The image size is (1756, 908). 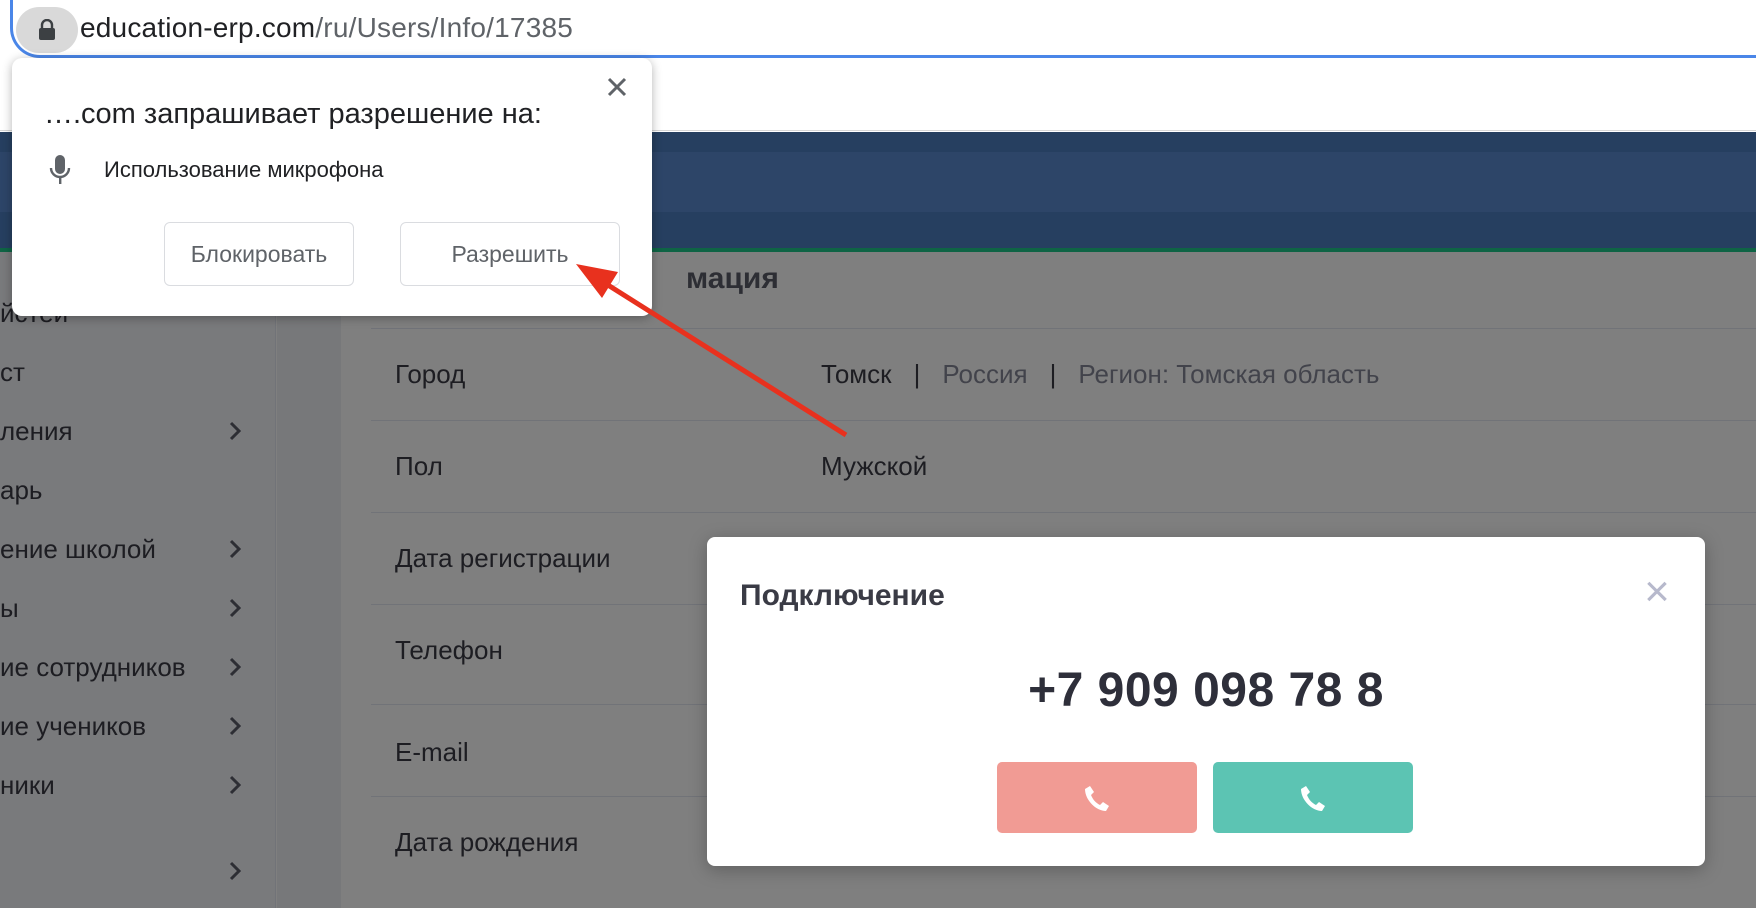 What do you see at coordinates (1206, 690) in the screenshot?
I see `phone-number: +7 909 098 78 8` at bounding box center [1206, 690].